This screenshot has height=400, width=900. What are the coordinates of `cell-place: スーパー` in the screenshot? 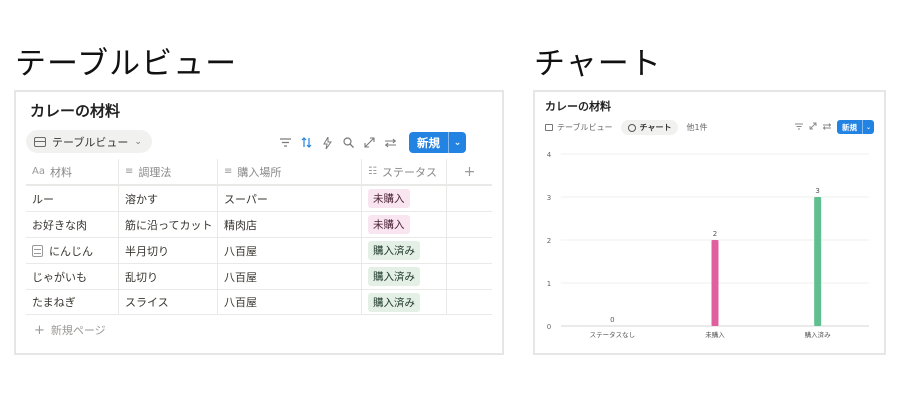 It's located at (290, 198).